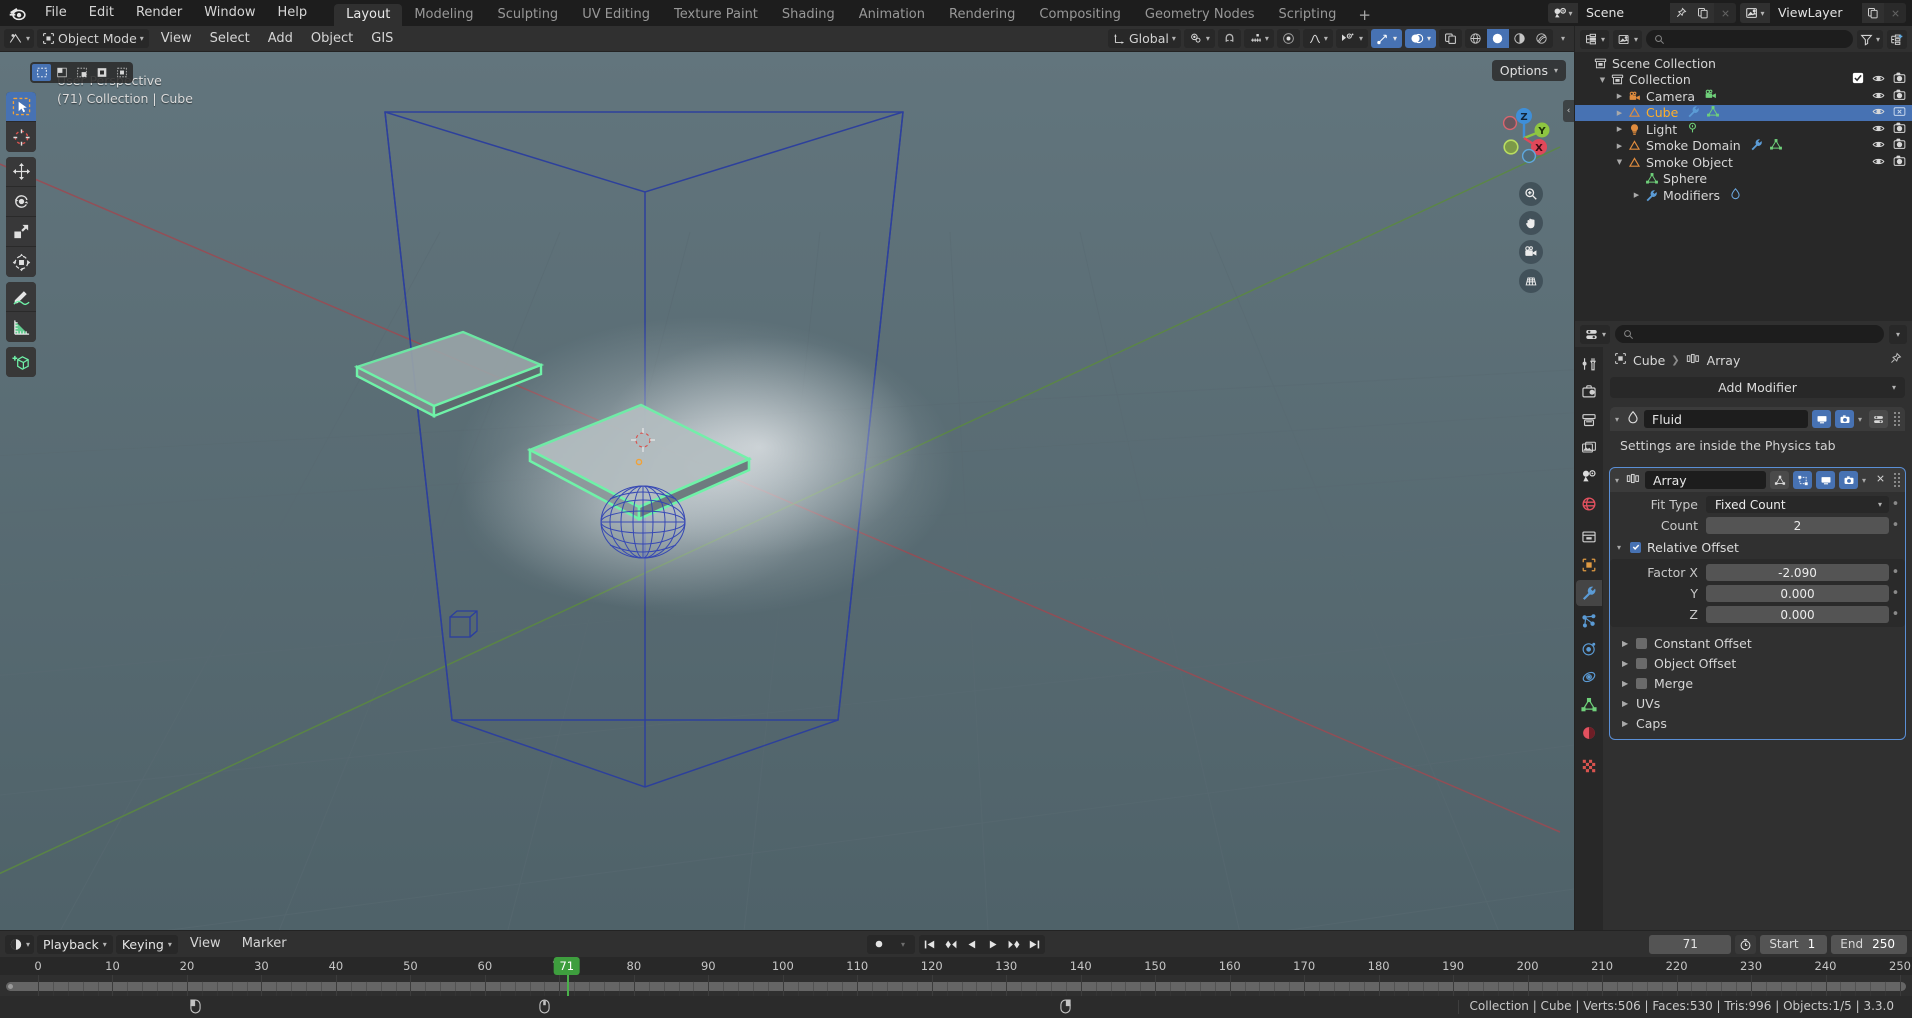 The image size is (1912, 1018). I want to click on viewport-menu-view: View, so click(176, 39).